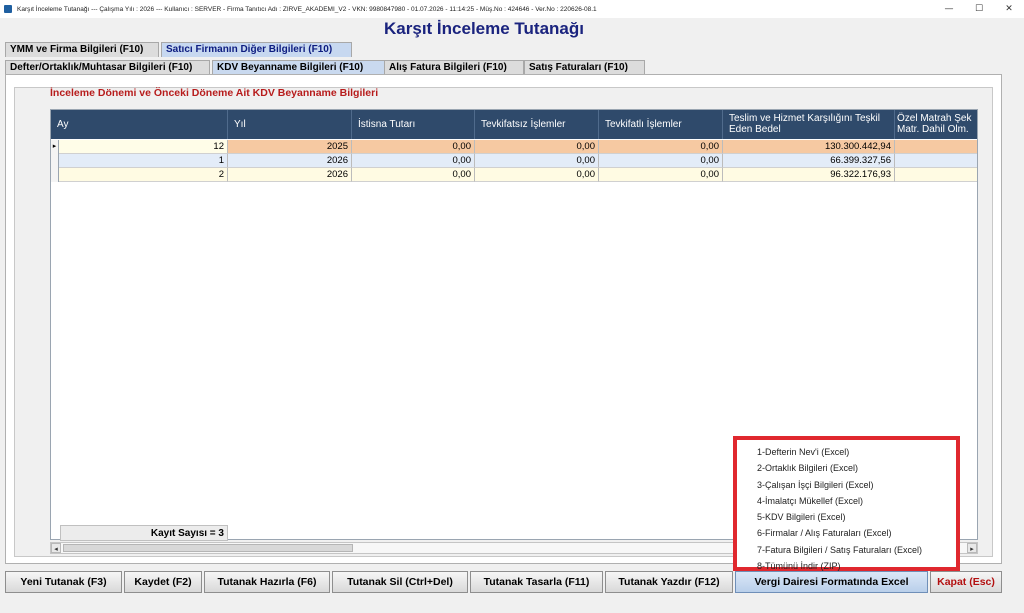  What do you see at coordinates (537, 124) in the screenshot?
I see `column-header-tevkifatsiz: Tevkifatsız İşlemler` at bounding box center [537, 124].